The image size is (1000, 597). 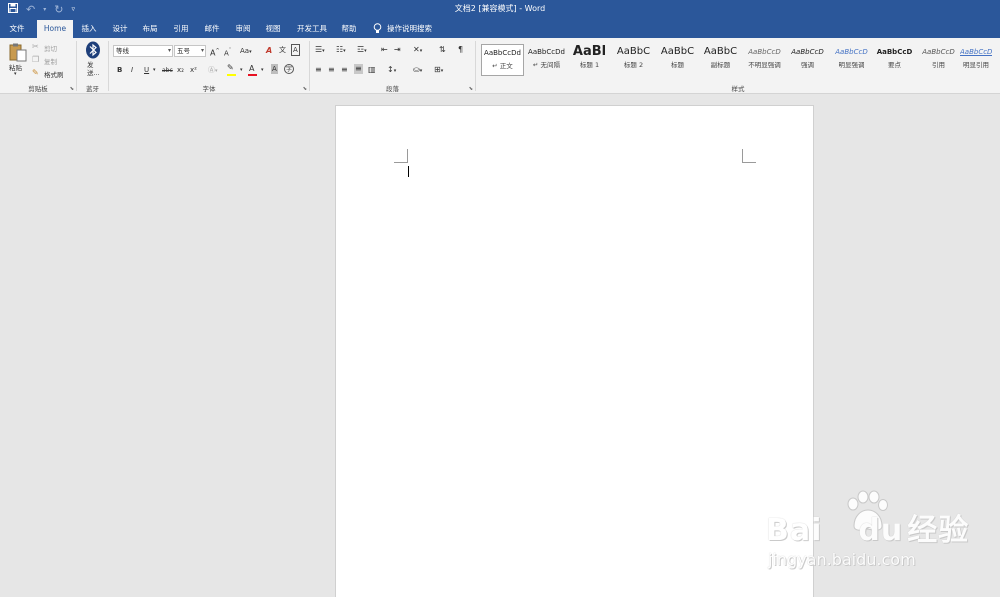 I want to click on style-name: 强调, so click(x=807, y=65).